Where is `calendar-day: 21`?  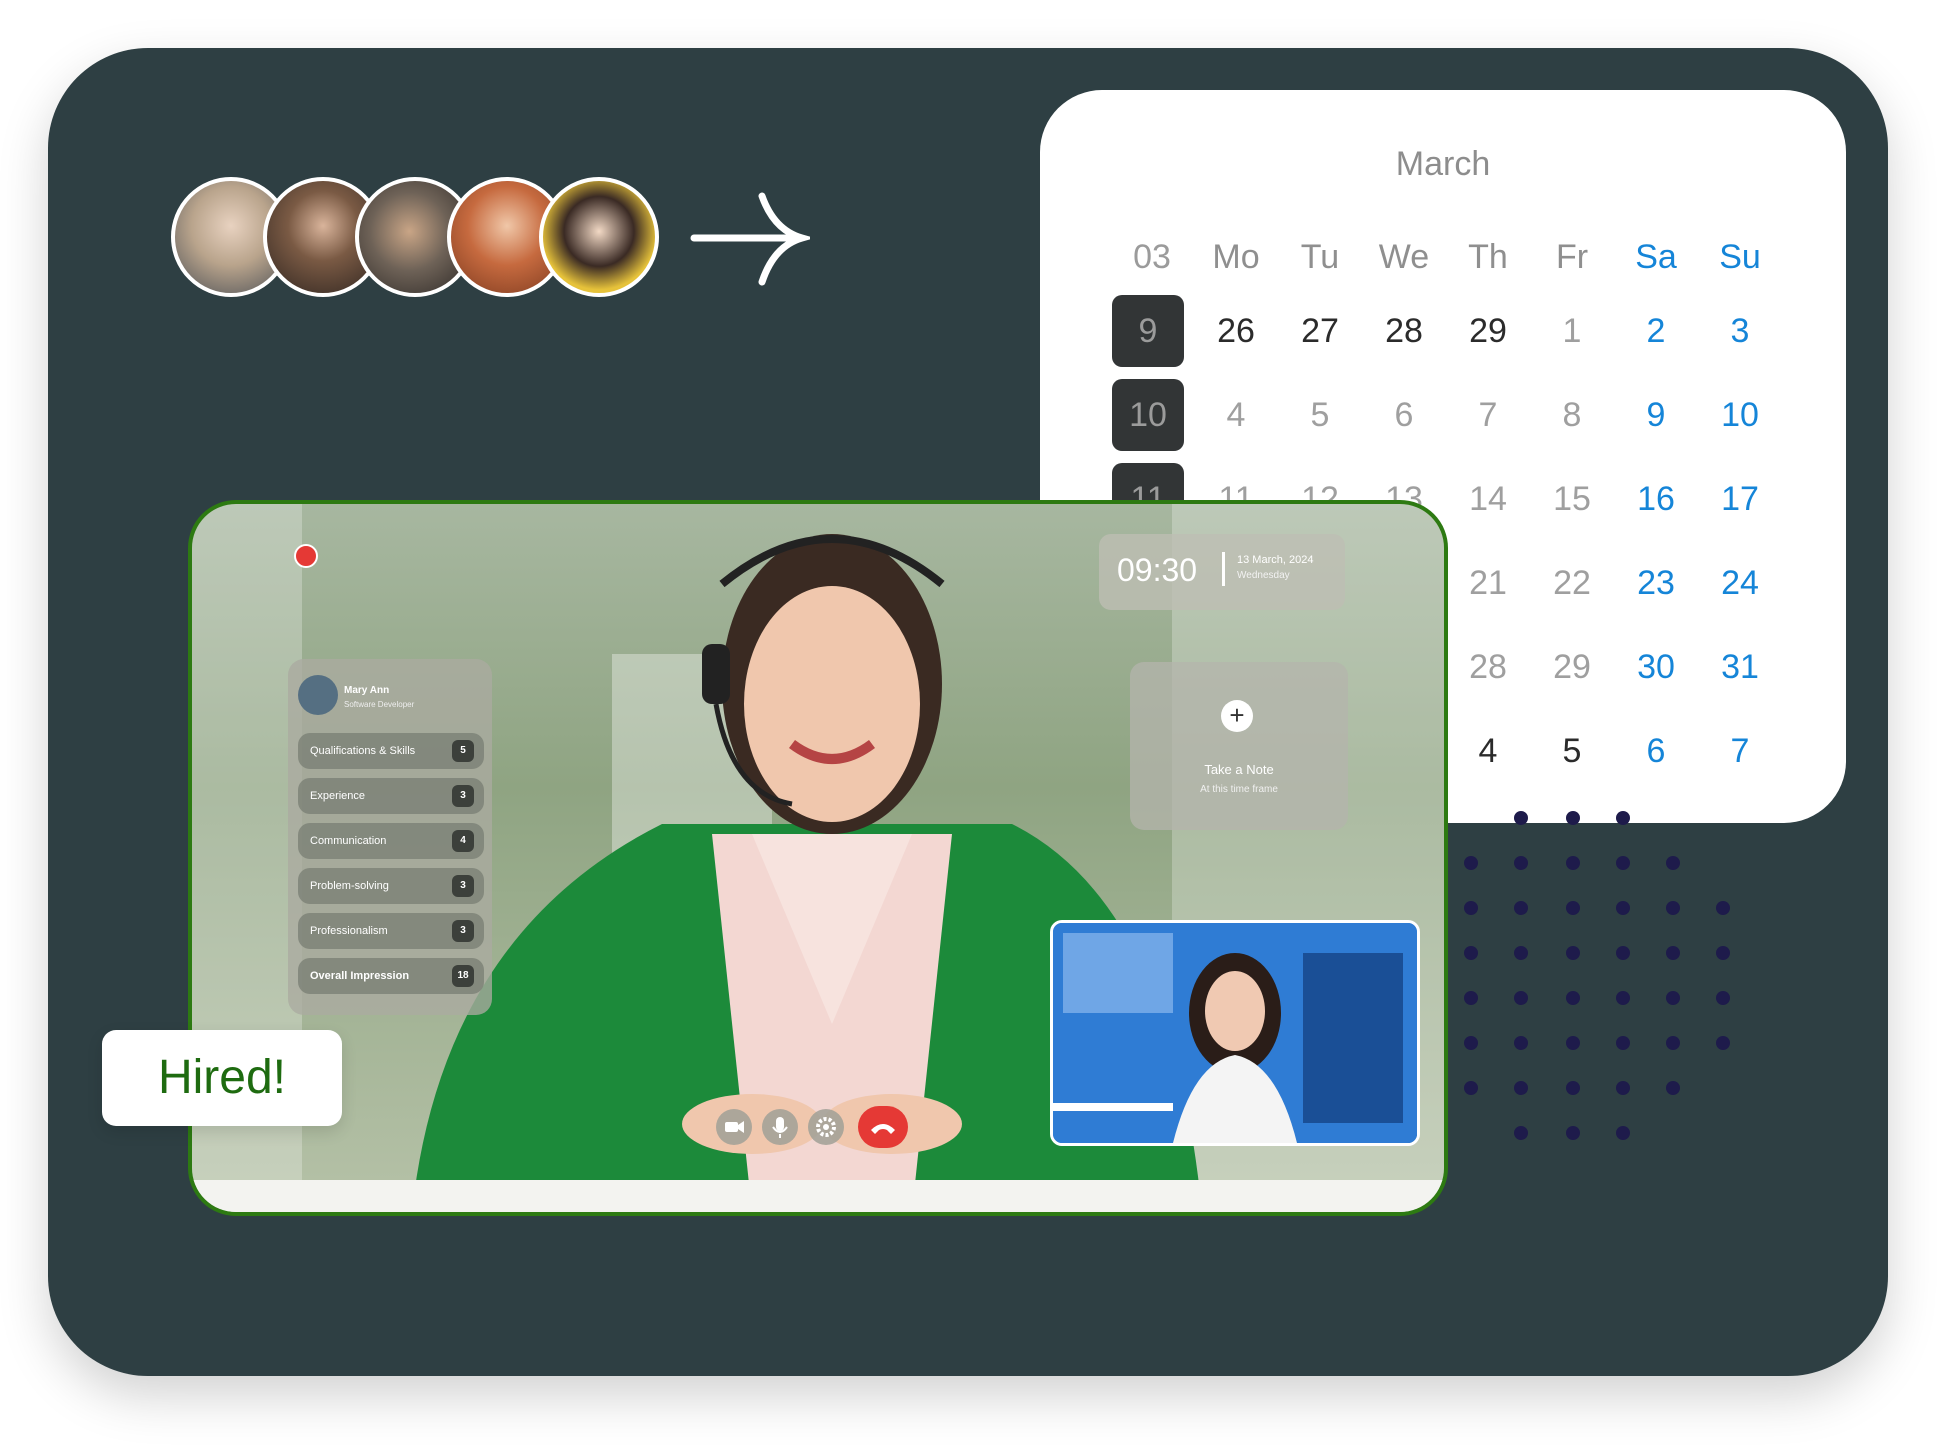
calendar-day: 21 is located at coordinates (1488, 583).